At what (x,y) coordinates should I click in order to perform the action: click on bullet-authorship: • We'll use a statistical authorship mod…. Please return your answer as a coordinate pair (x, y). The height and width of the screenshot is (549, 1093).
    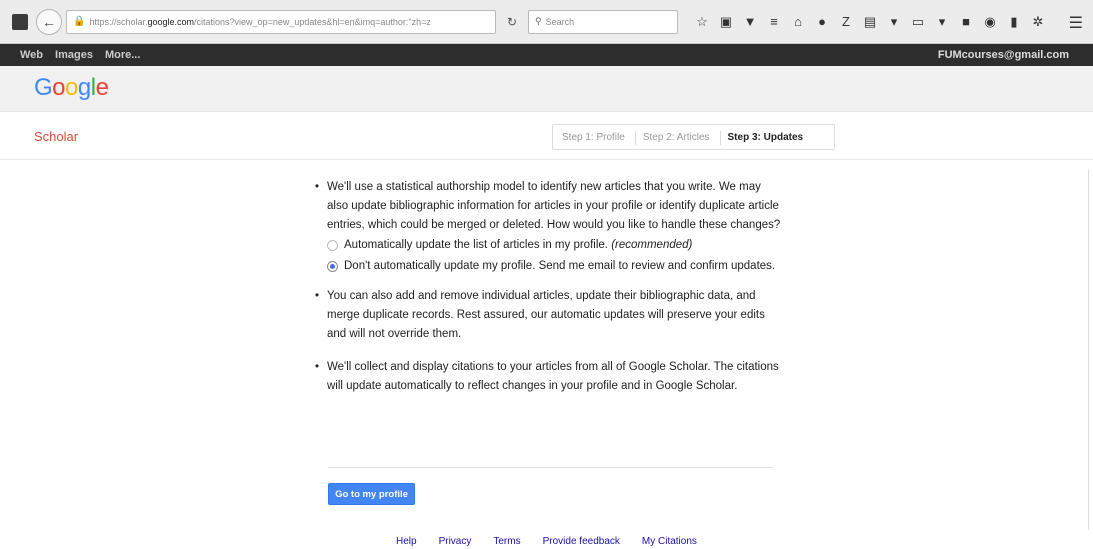
    Looking at the image, I should click on (548, 206).